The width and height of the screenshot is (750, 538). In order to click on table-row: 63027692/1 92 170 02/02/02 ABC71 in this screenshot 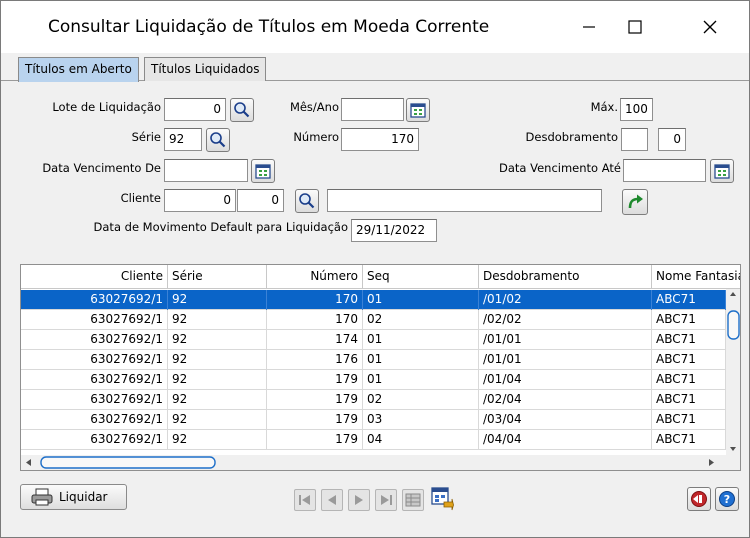, I will do `click(373, 320)`.